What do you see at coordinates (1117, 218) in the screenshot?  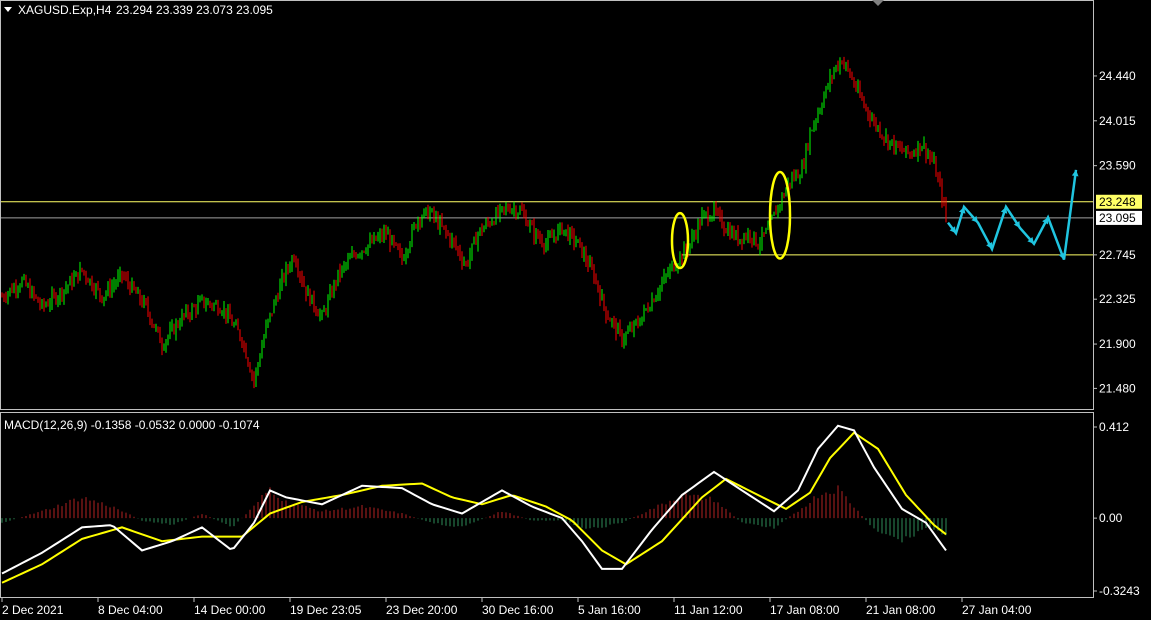 I see `price-tick-label: 23.095` at bounding box center [1117, 218].